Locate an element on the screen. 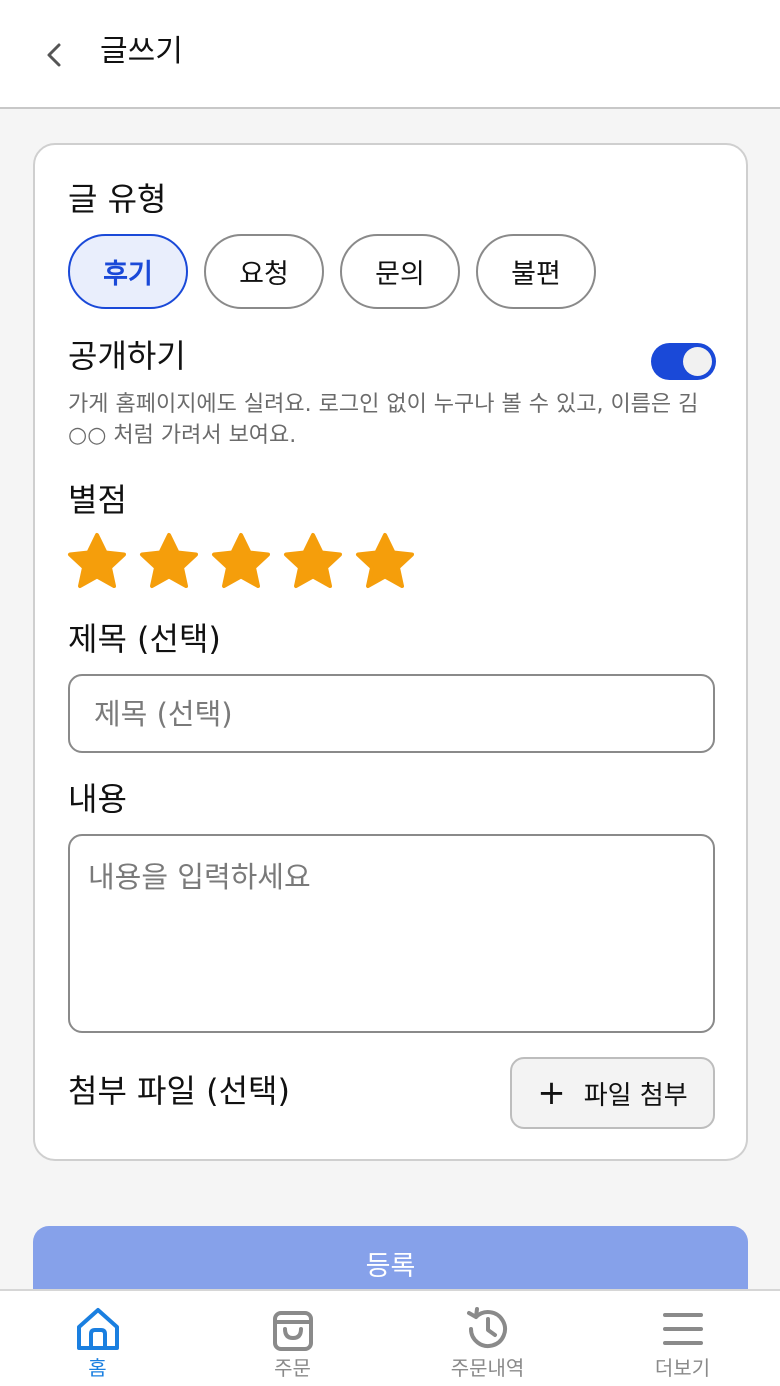  public-label: 공개하기 is located at coordinates (127, 356).